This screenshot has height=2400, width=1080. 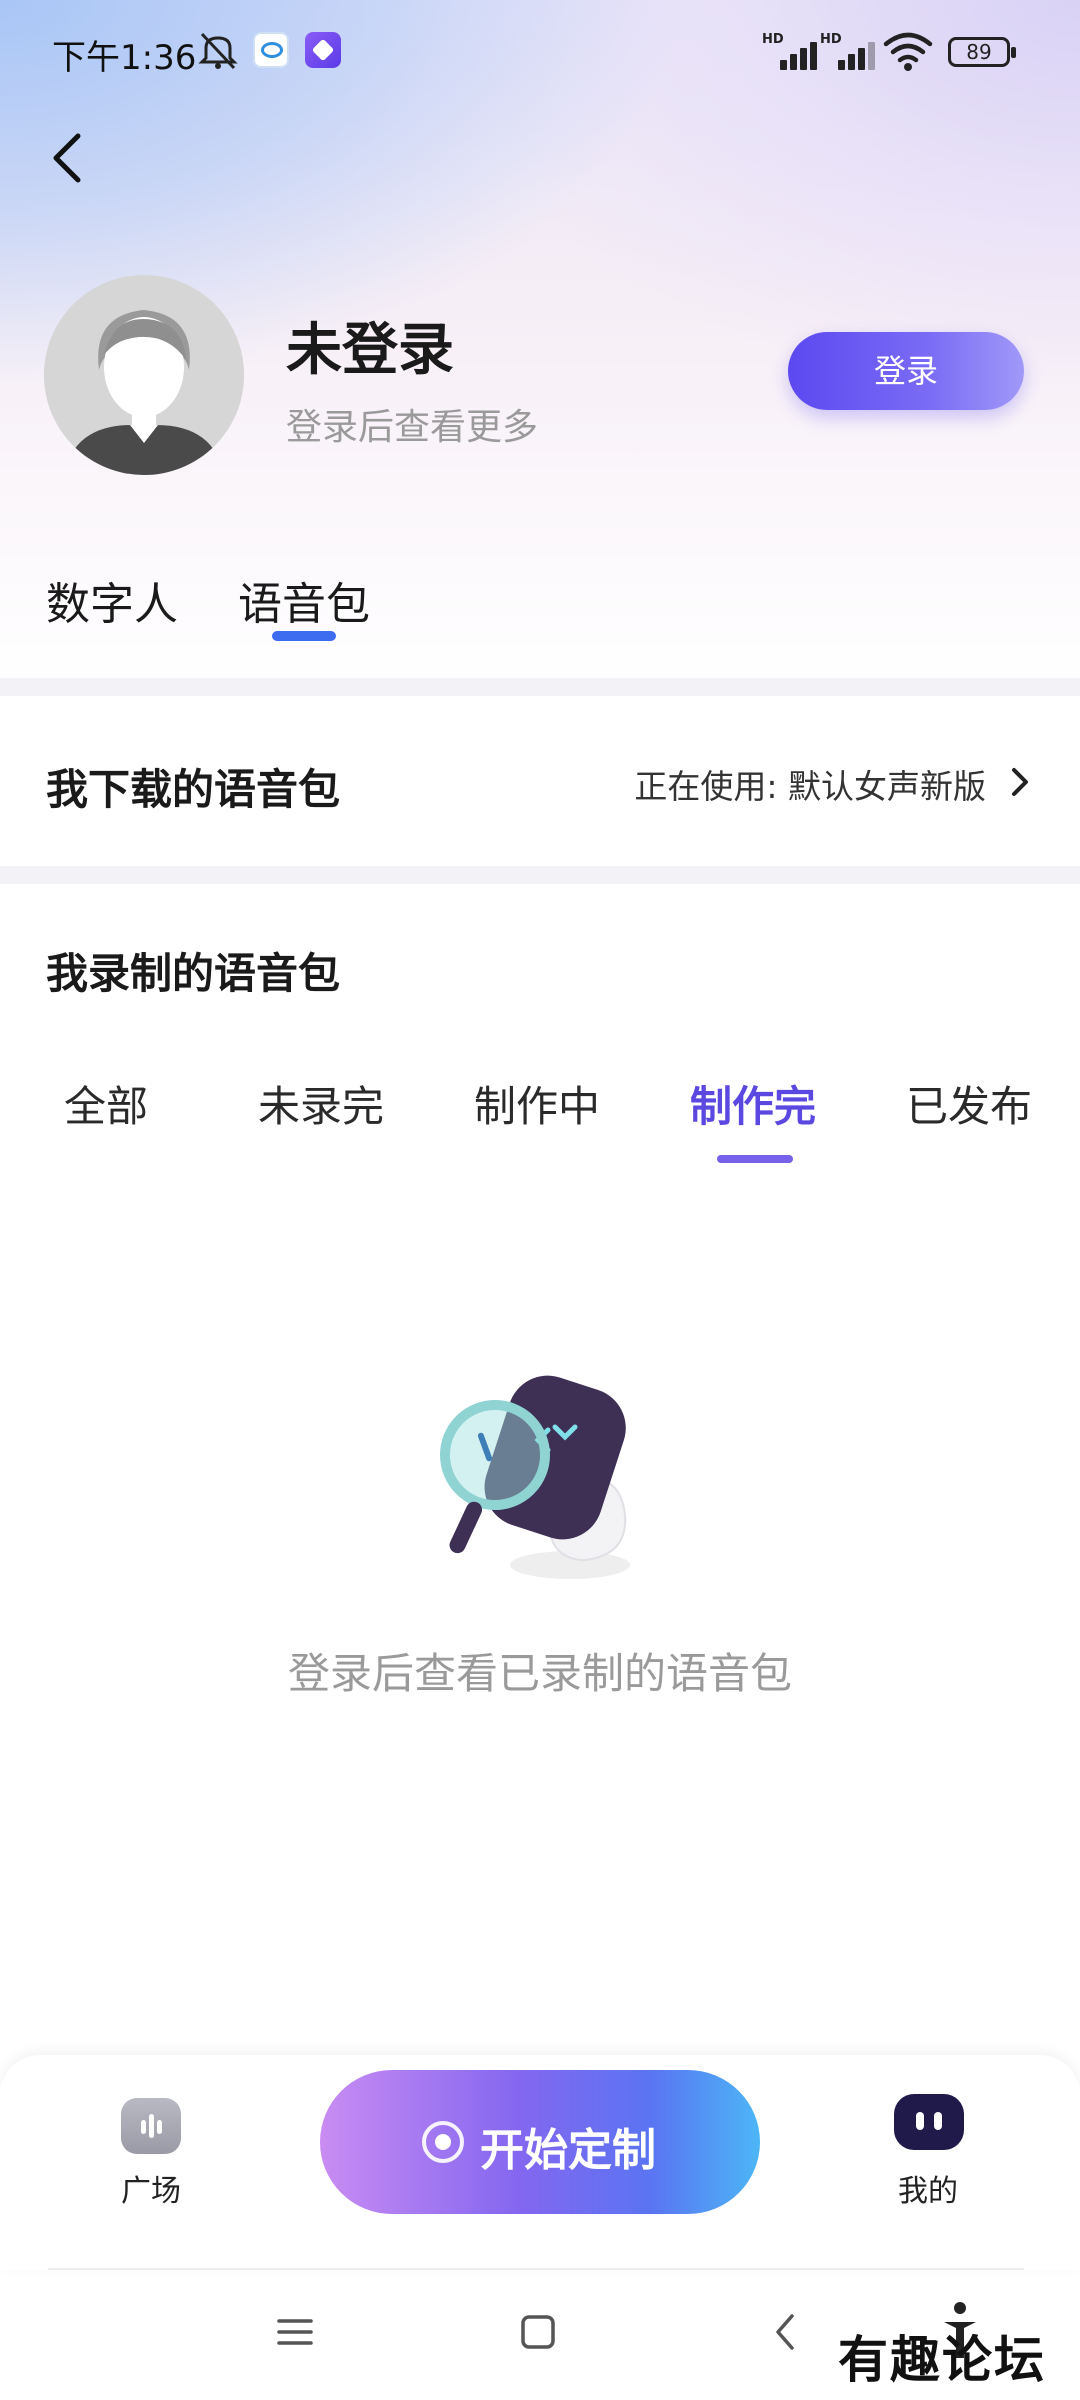 I want to click on nav-mine-label: 我的, so click(x=928, y=2191).